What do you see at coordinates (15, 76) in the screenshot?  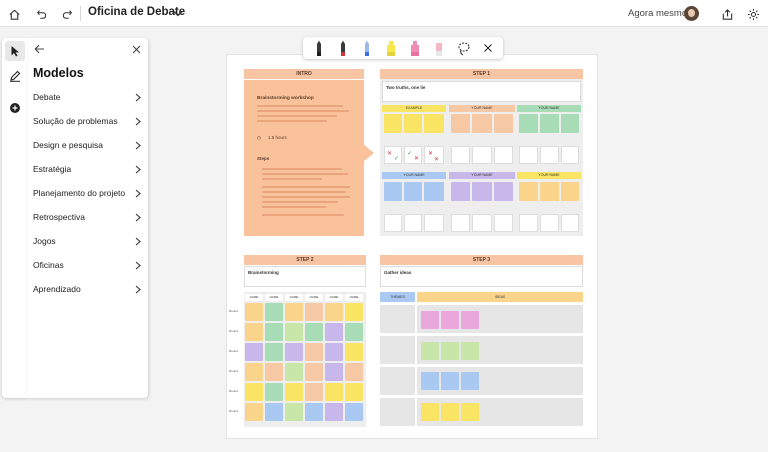 I see `pen-icon` at bounding box center [15, 76].